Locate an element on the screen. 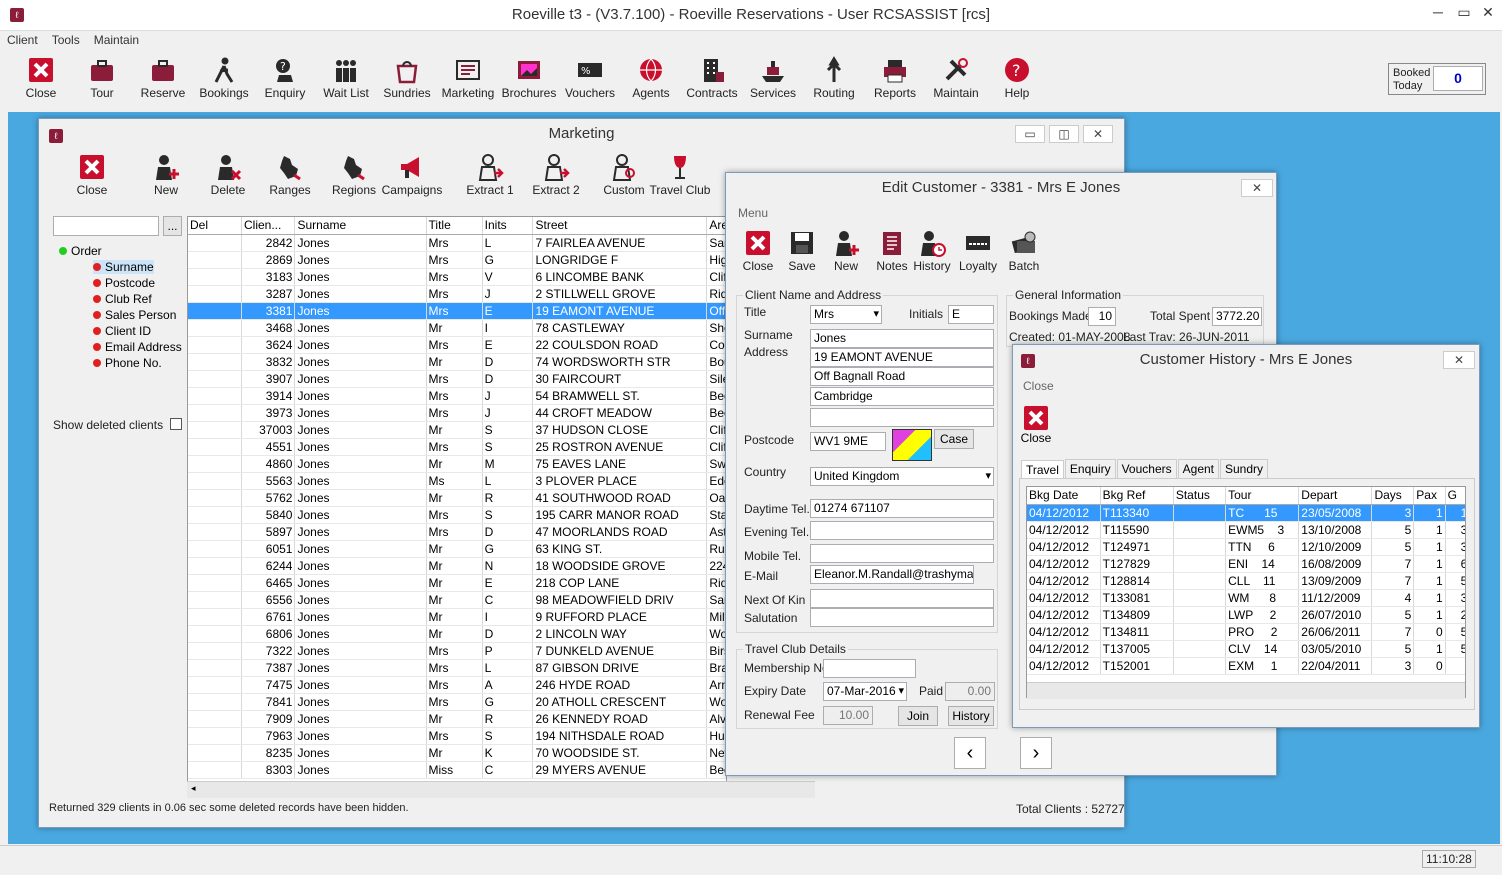 Image resolution: width=1502 pixels, height=875 pixels. toolbar-routing-button: Routing is located at coordinates (834, 79).